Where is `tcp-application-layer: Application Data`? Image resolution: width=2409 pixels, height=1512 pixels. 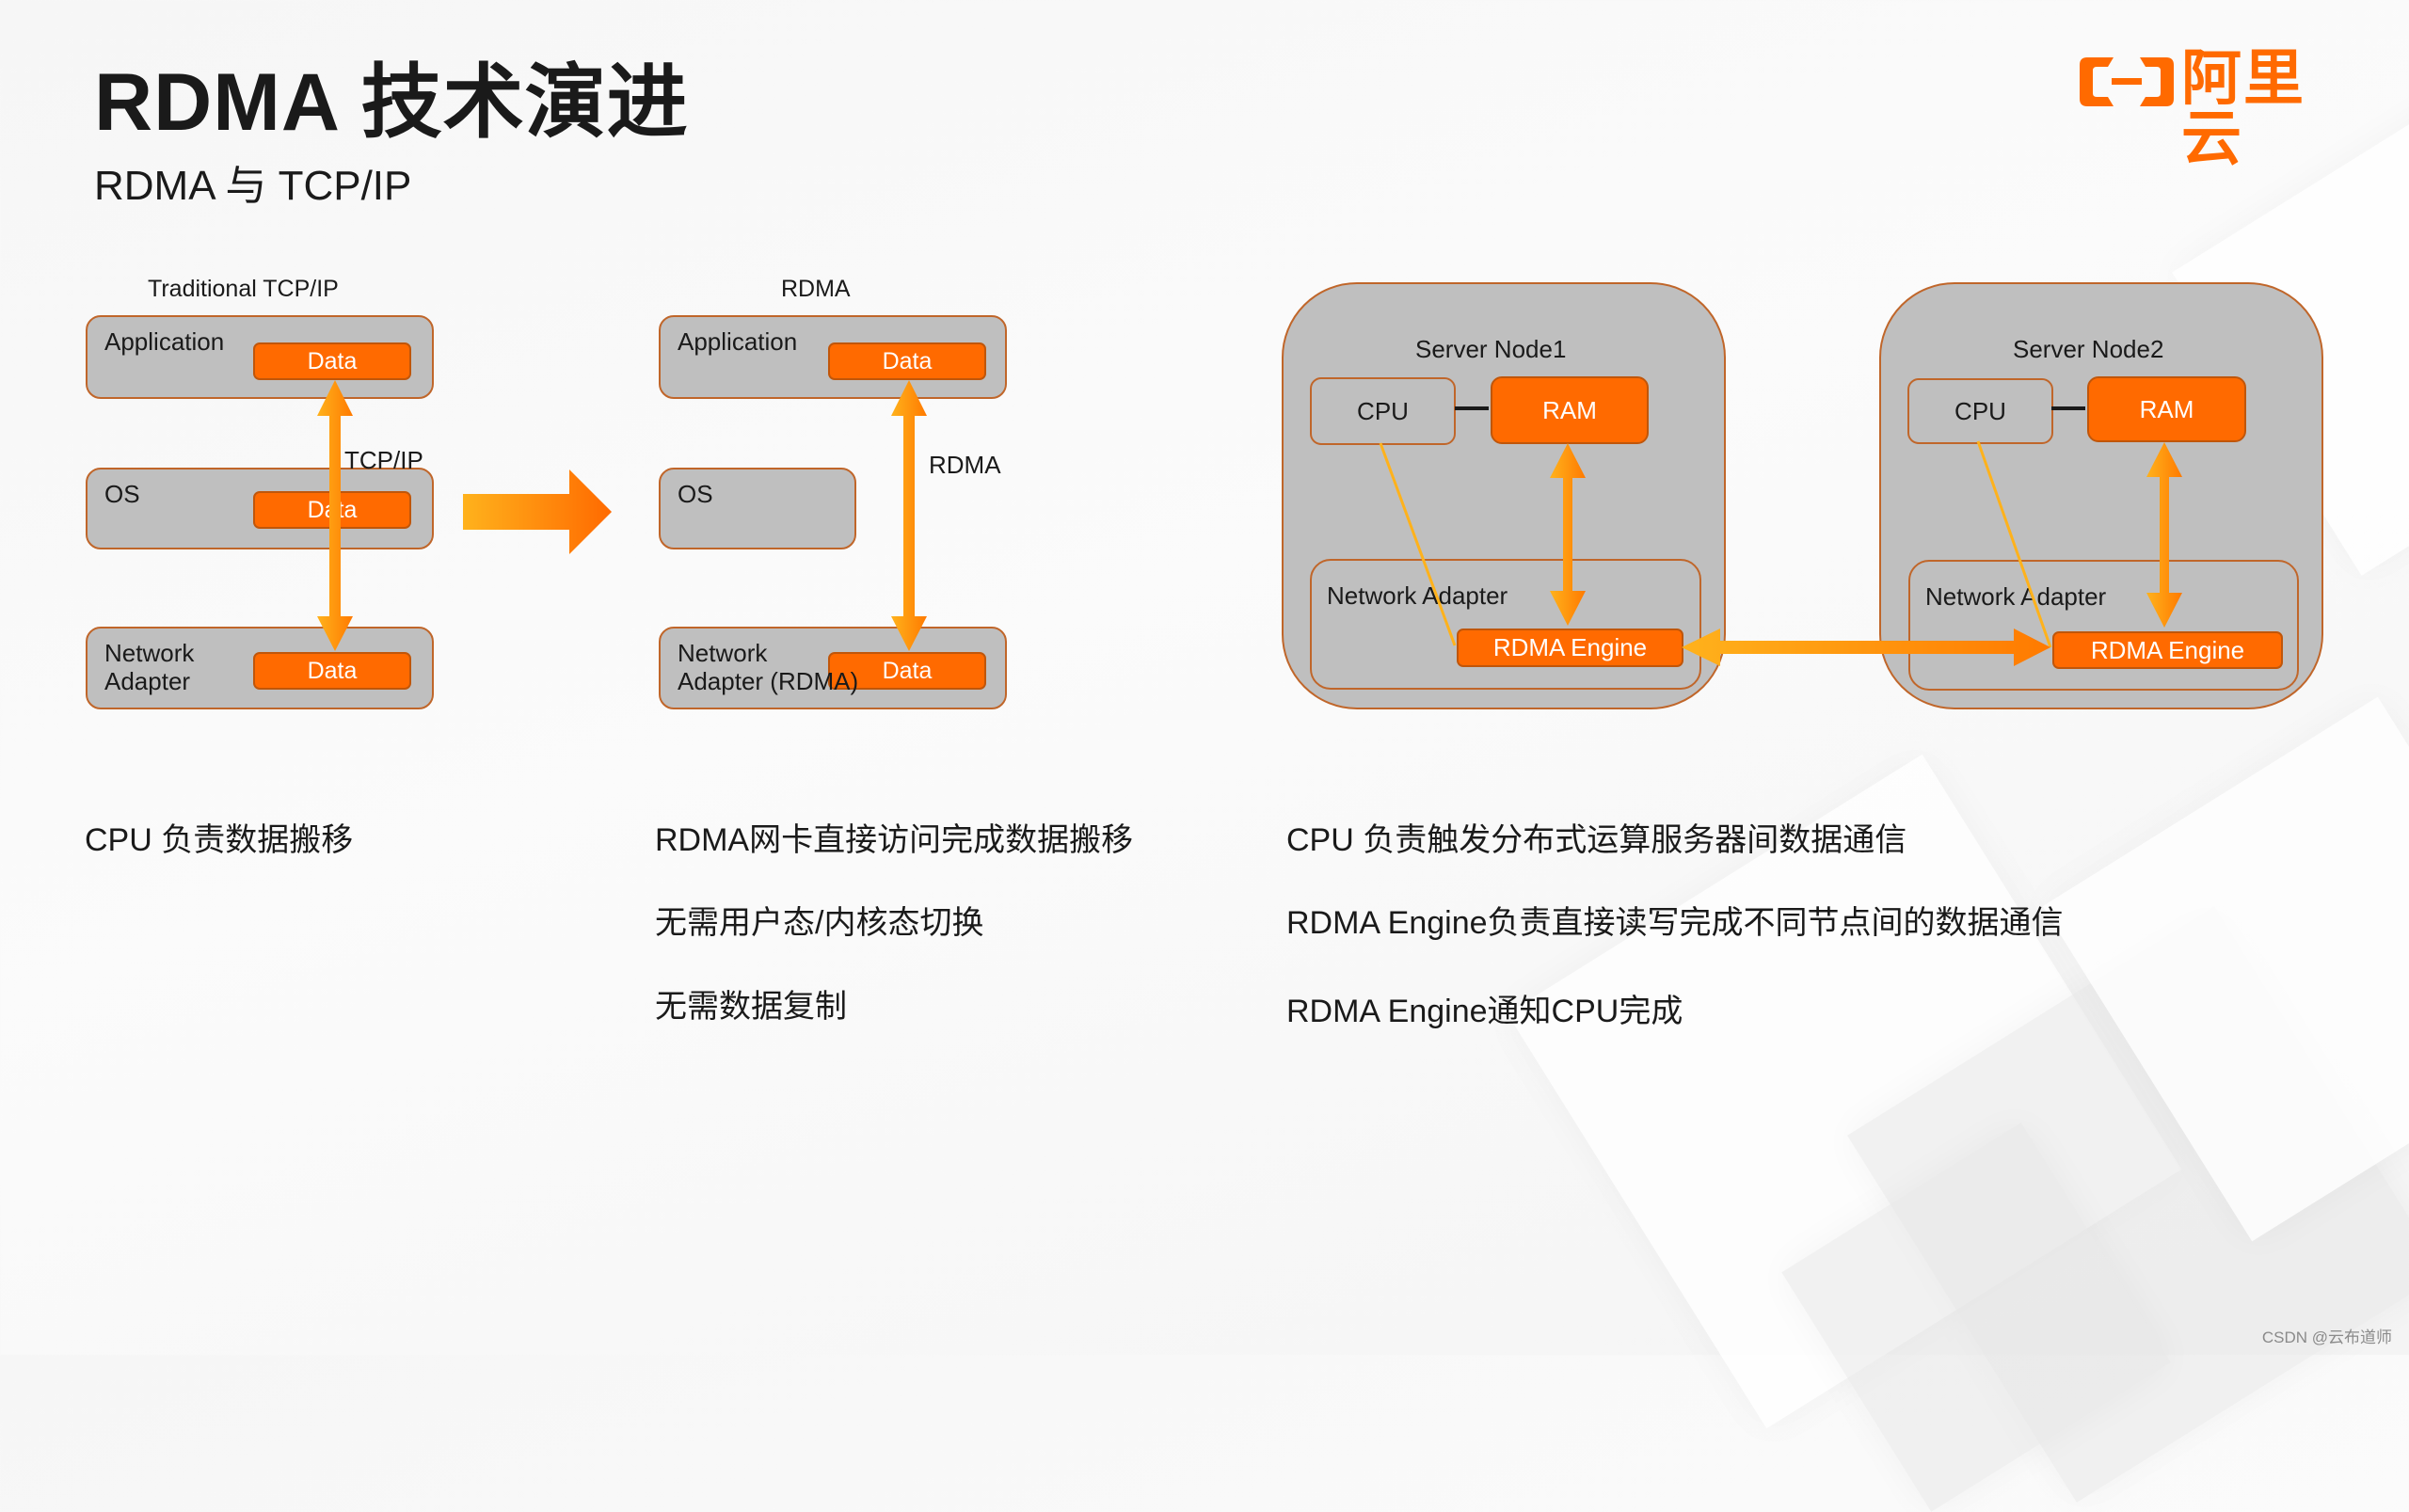 tcp-application-layer: Application Data is located at coordinates (260, 357).